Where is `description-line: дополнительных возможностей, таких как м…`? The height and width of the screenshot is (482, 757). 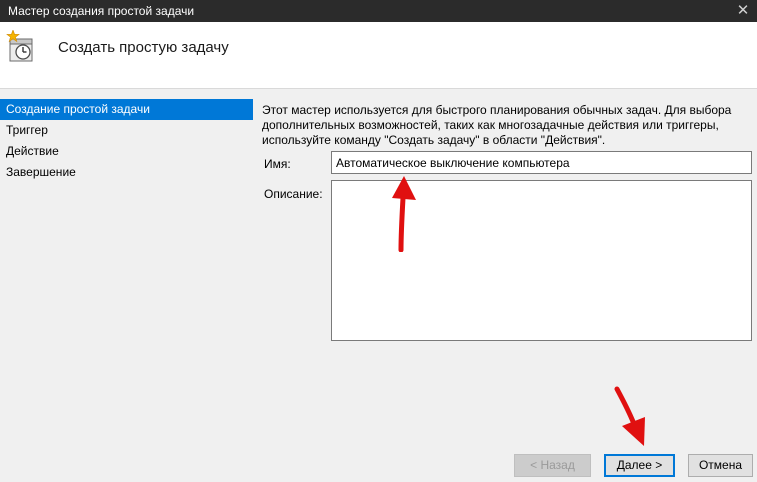 description-line: дополнительных возможностей, таких как м… is located at coordinates (490, 125).